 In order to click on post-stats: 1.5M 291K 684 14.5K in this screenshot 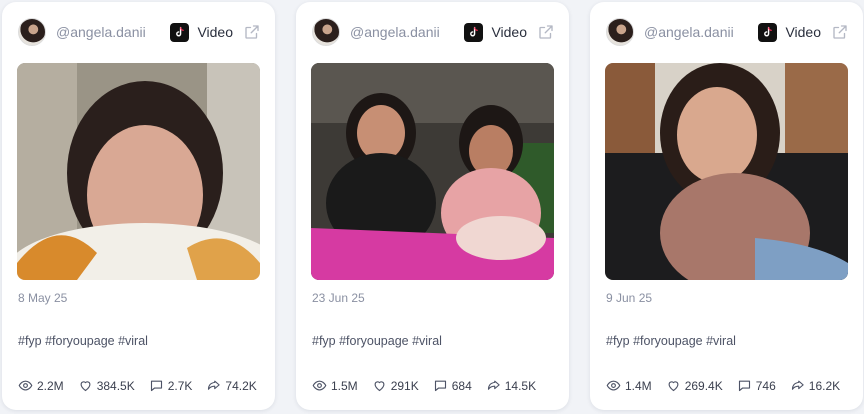, I will do `click(435, 385)`.